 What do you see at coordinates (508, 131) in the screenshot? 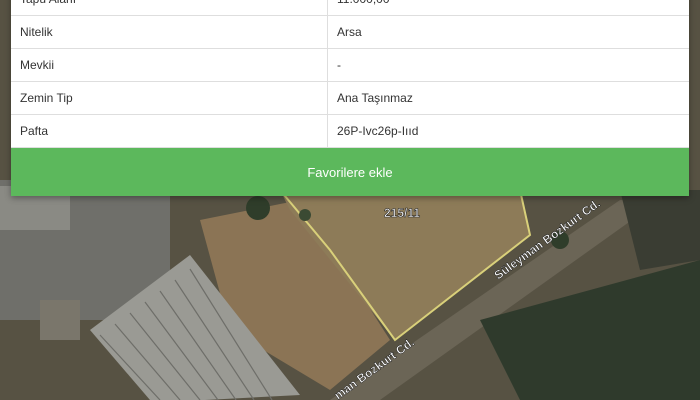
I see `row-value: 26P-Ivc26p-Iııd` at bounding box center [508, 131].